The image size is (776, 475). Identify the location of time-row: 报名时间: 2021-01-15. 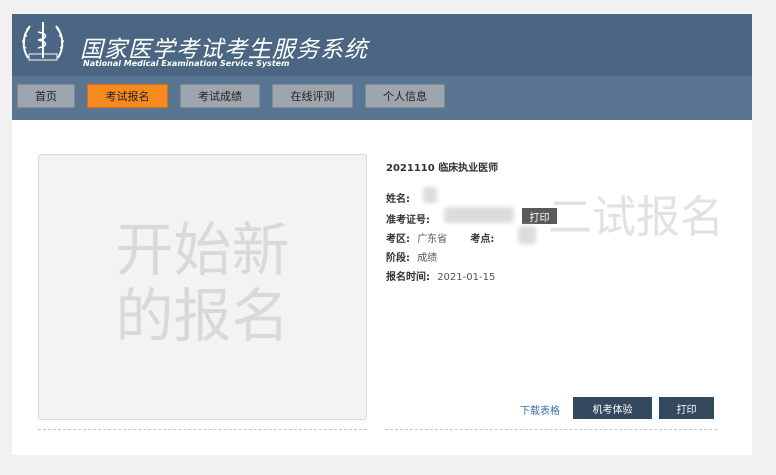
(440, 275).